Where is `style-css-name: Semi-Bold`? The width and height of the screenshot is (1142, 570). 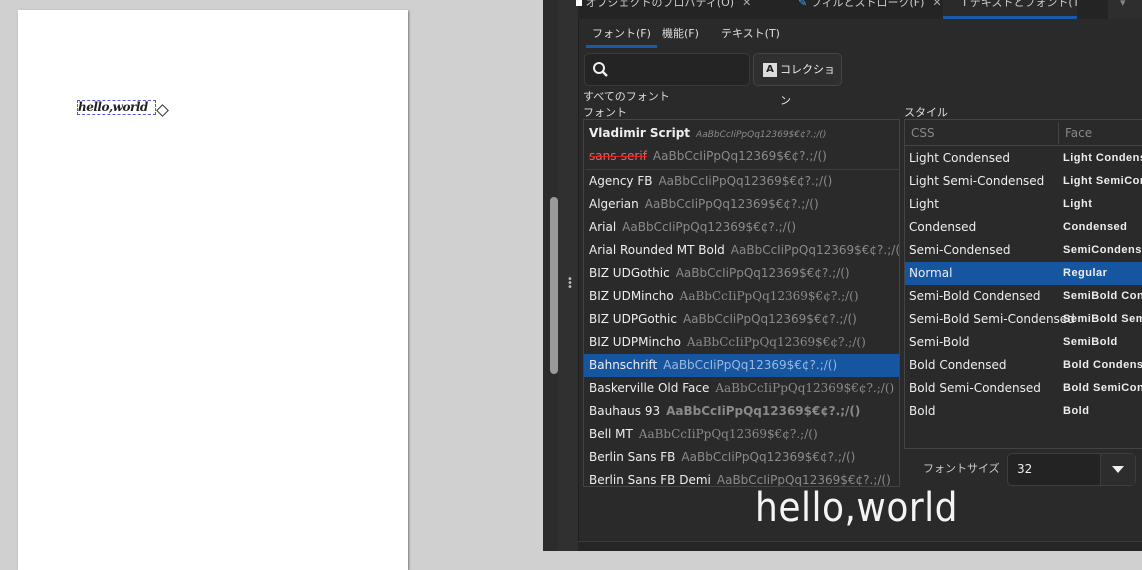 style-css-name: Semi-Bold is located at coordinates (939, 342).